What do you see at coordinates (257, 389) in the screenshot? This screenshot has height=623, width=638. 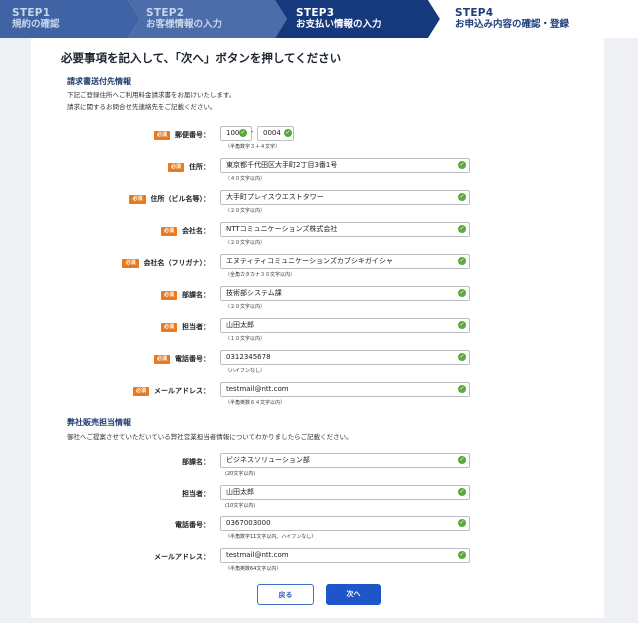 I see `email-value: testmail@ntt.com` at bounding box center [257, 389].